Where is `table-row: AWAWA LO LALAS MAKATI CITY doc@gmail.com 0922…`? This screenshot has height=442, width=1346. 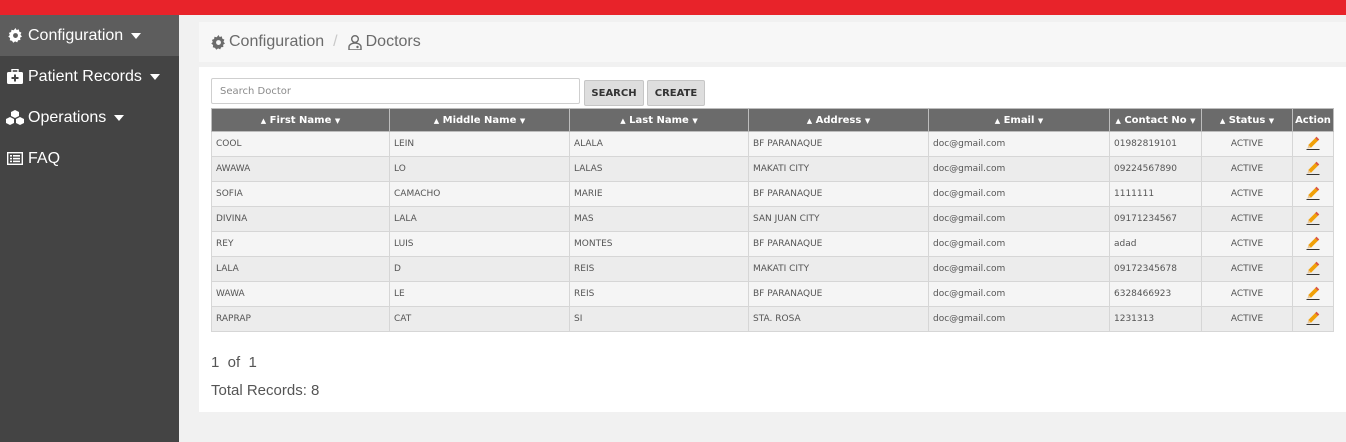 table-row: AWAWA LO LALAS MAKATI CITY doc@gmail.com 0922… is located at coordinates (772, 169).